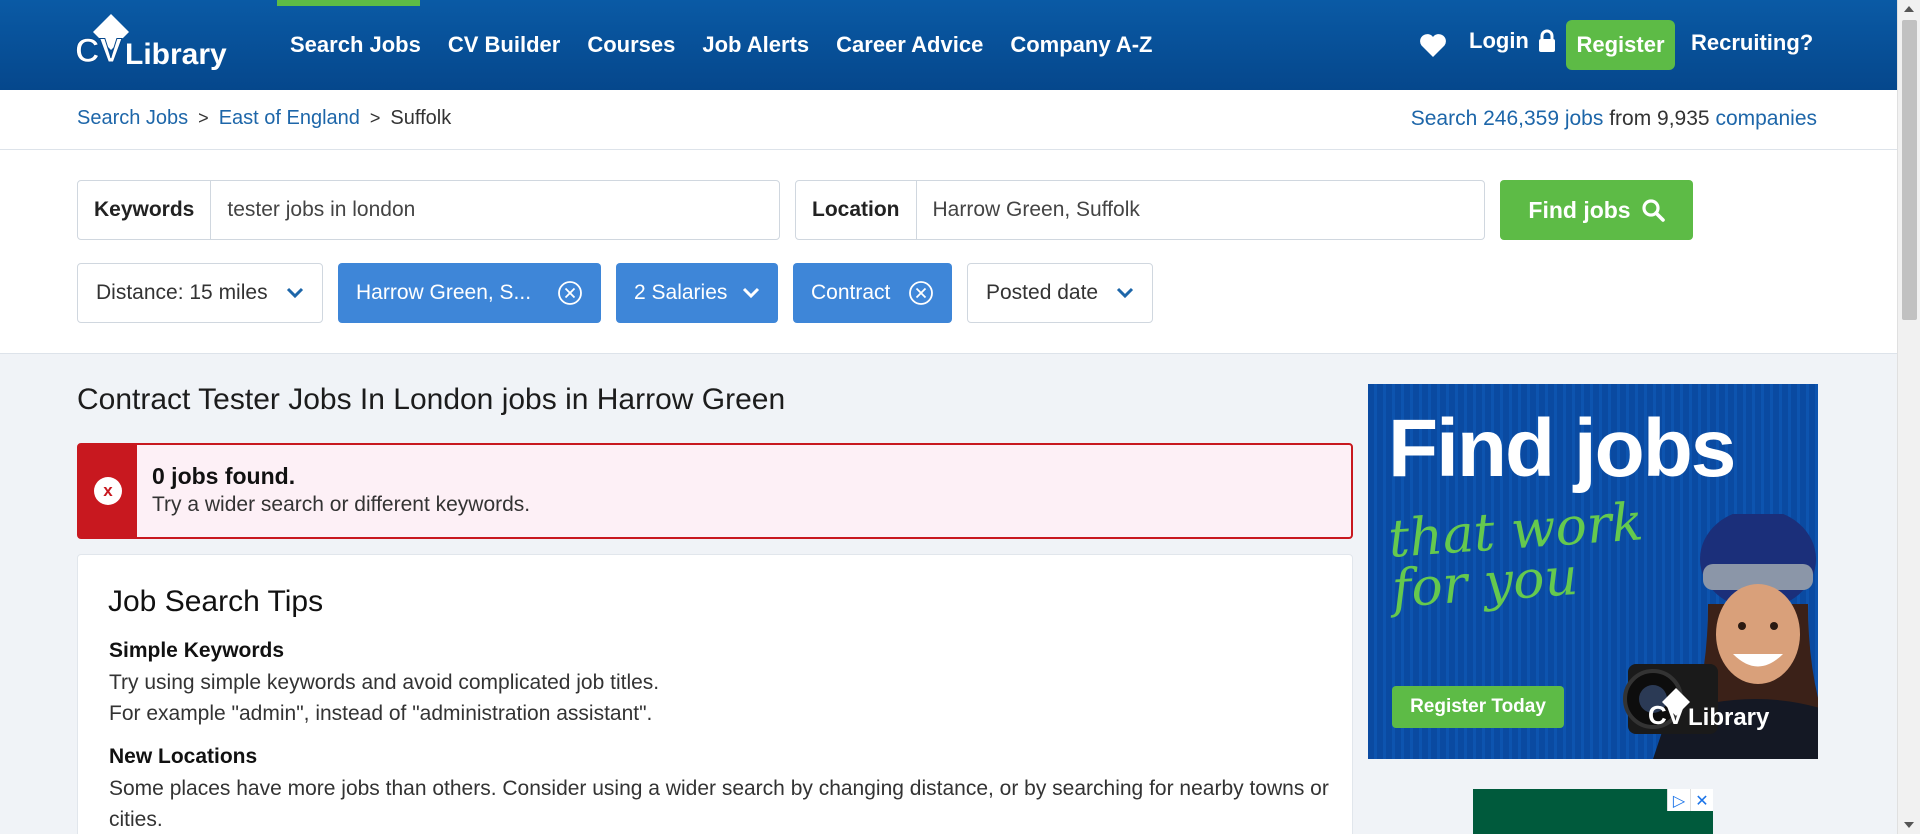 The width and height of the screenshot is (1920, 834). What do you see at coordinates (1447, 118) in the screenshot?
I see `stats-search-prefix: Search` at bounding box center [1447, 118].